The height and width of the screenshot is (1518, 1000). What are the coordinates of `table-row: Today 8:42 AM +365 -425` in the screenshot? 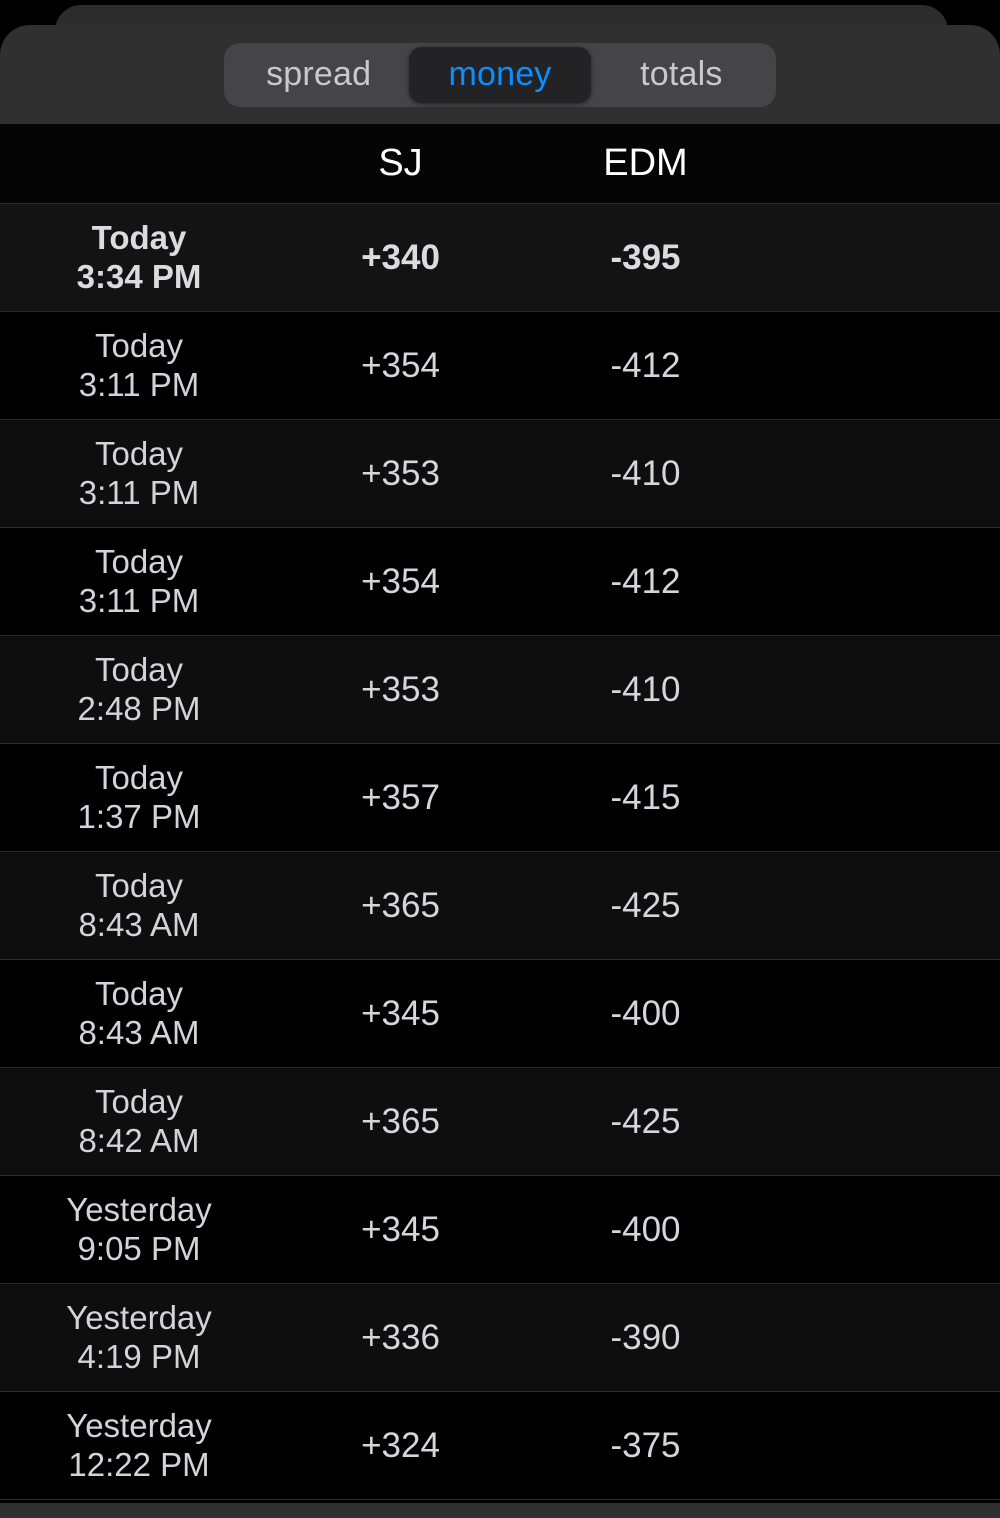 It's located at (500, 1122).